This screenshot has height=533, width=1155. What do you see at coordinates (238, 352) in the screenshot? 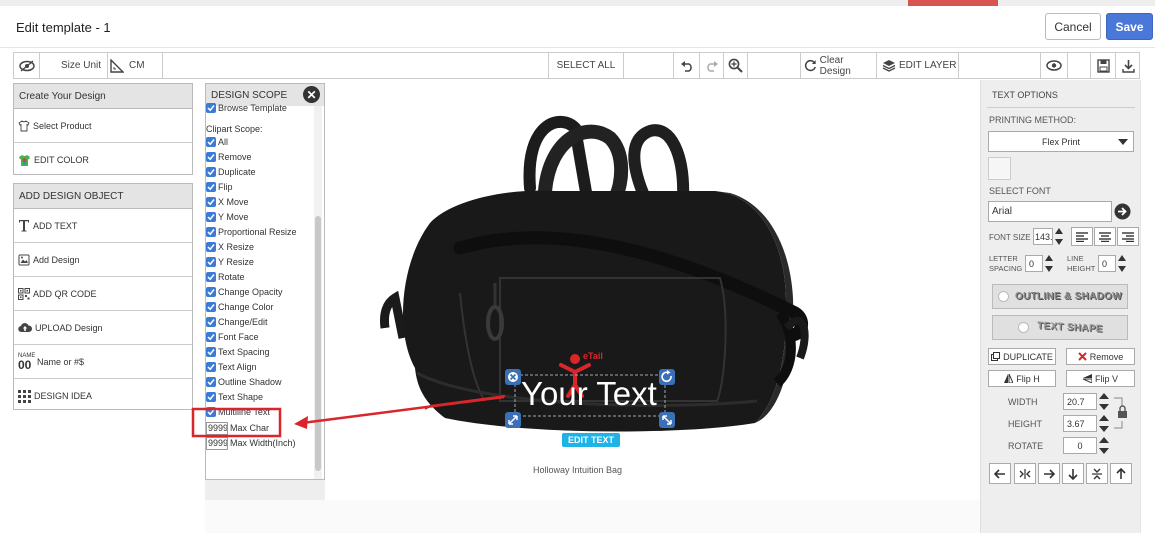
I see `scope-checkbox: Text Spacing` at bounding box center [238, 352].